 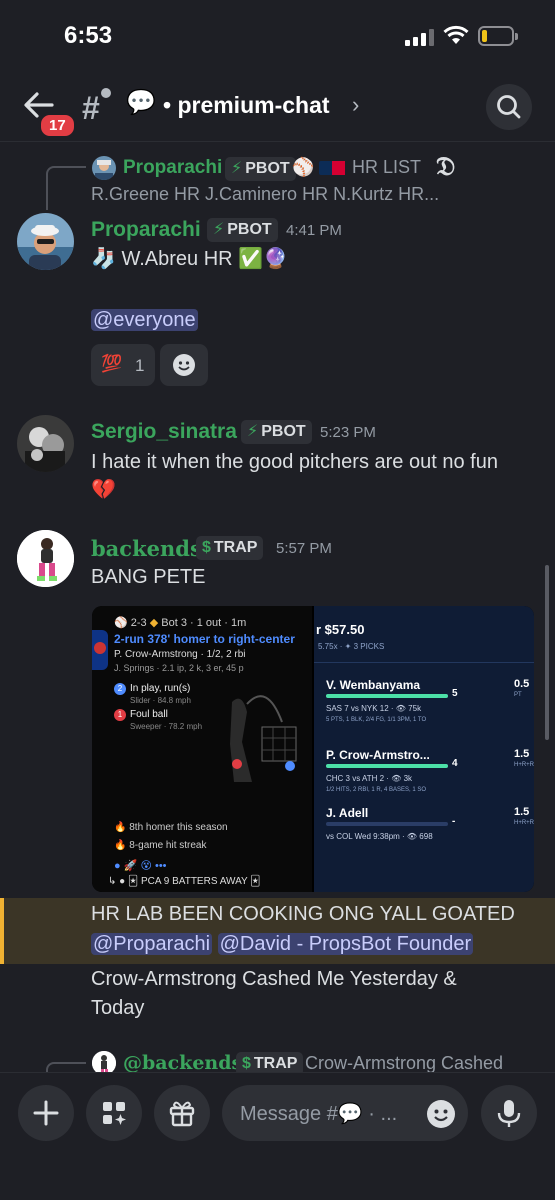 What do you see at coordinates (120, 715) in the screenshot?
I see `pitch-1-marker: 1` at bounding box center [120, 715].